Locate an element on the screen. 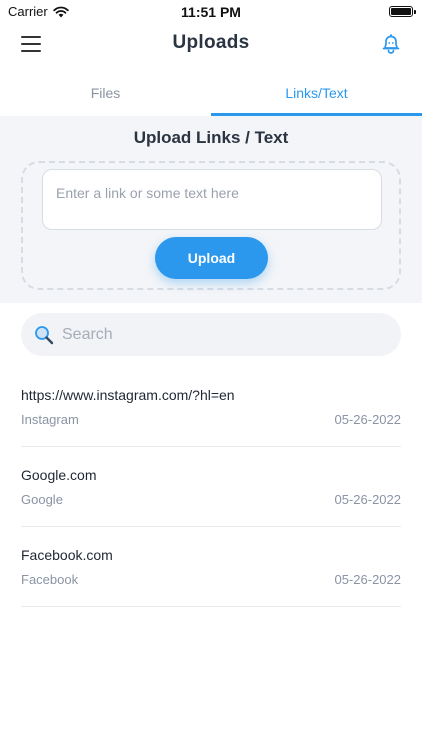  status-time: 11:51 PM is located at coordinates (211, 12).